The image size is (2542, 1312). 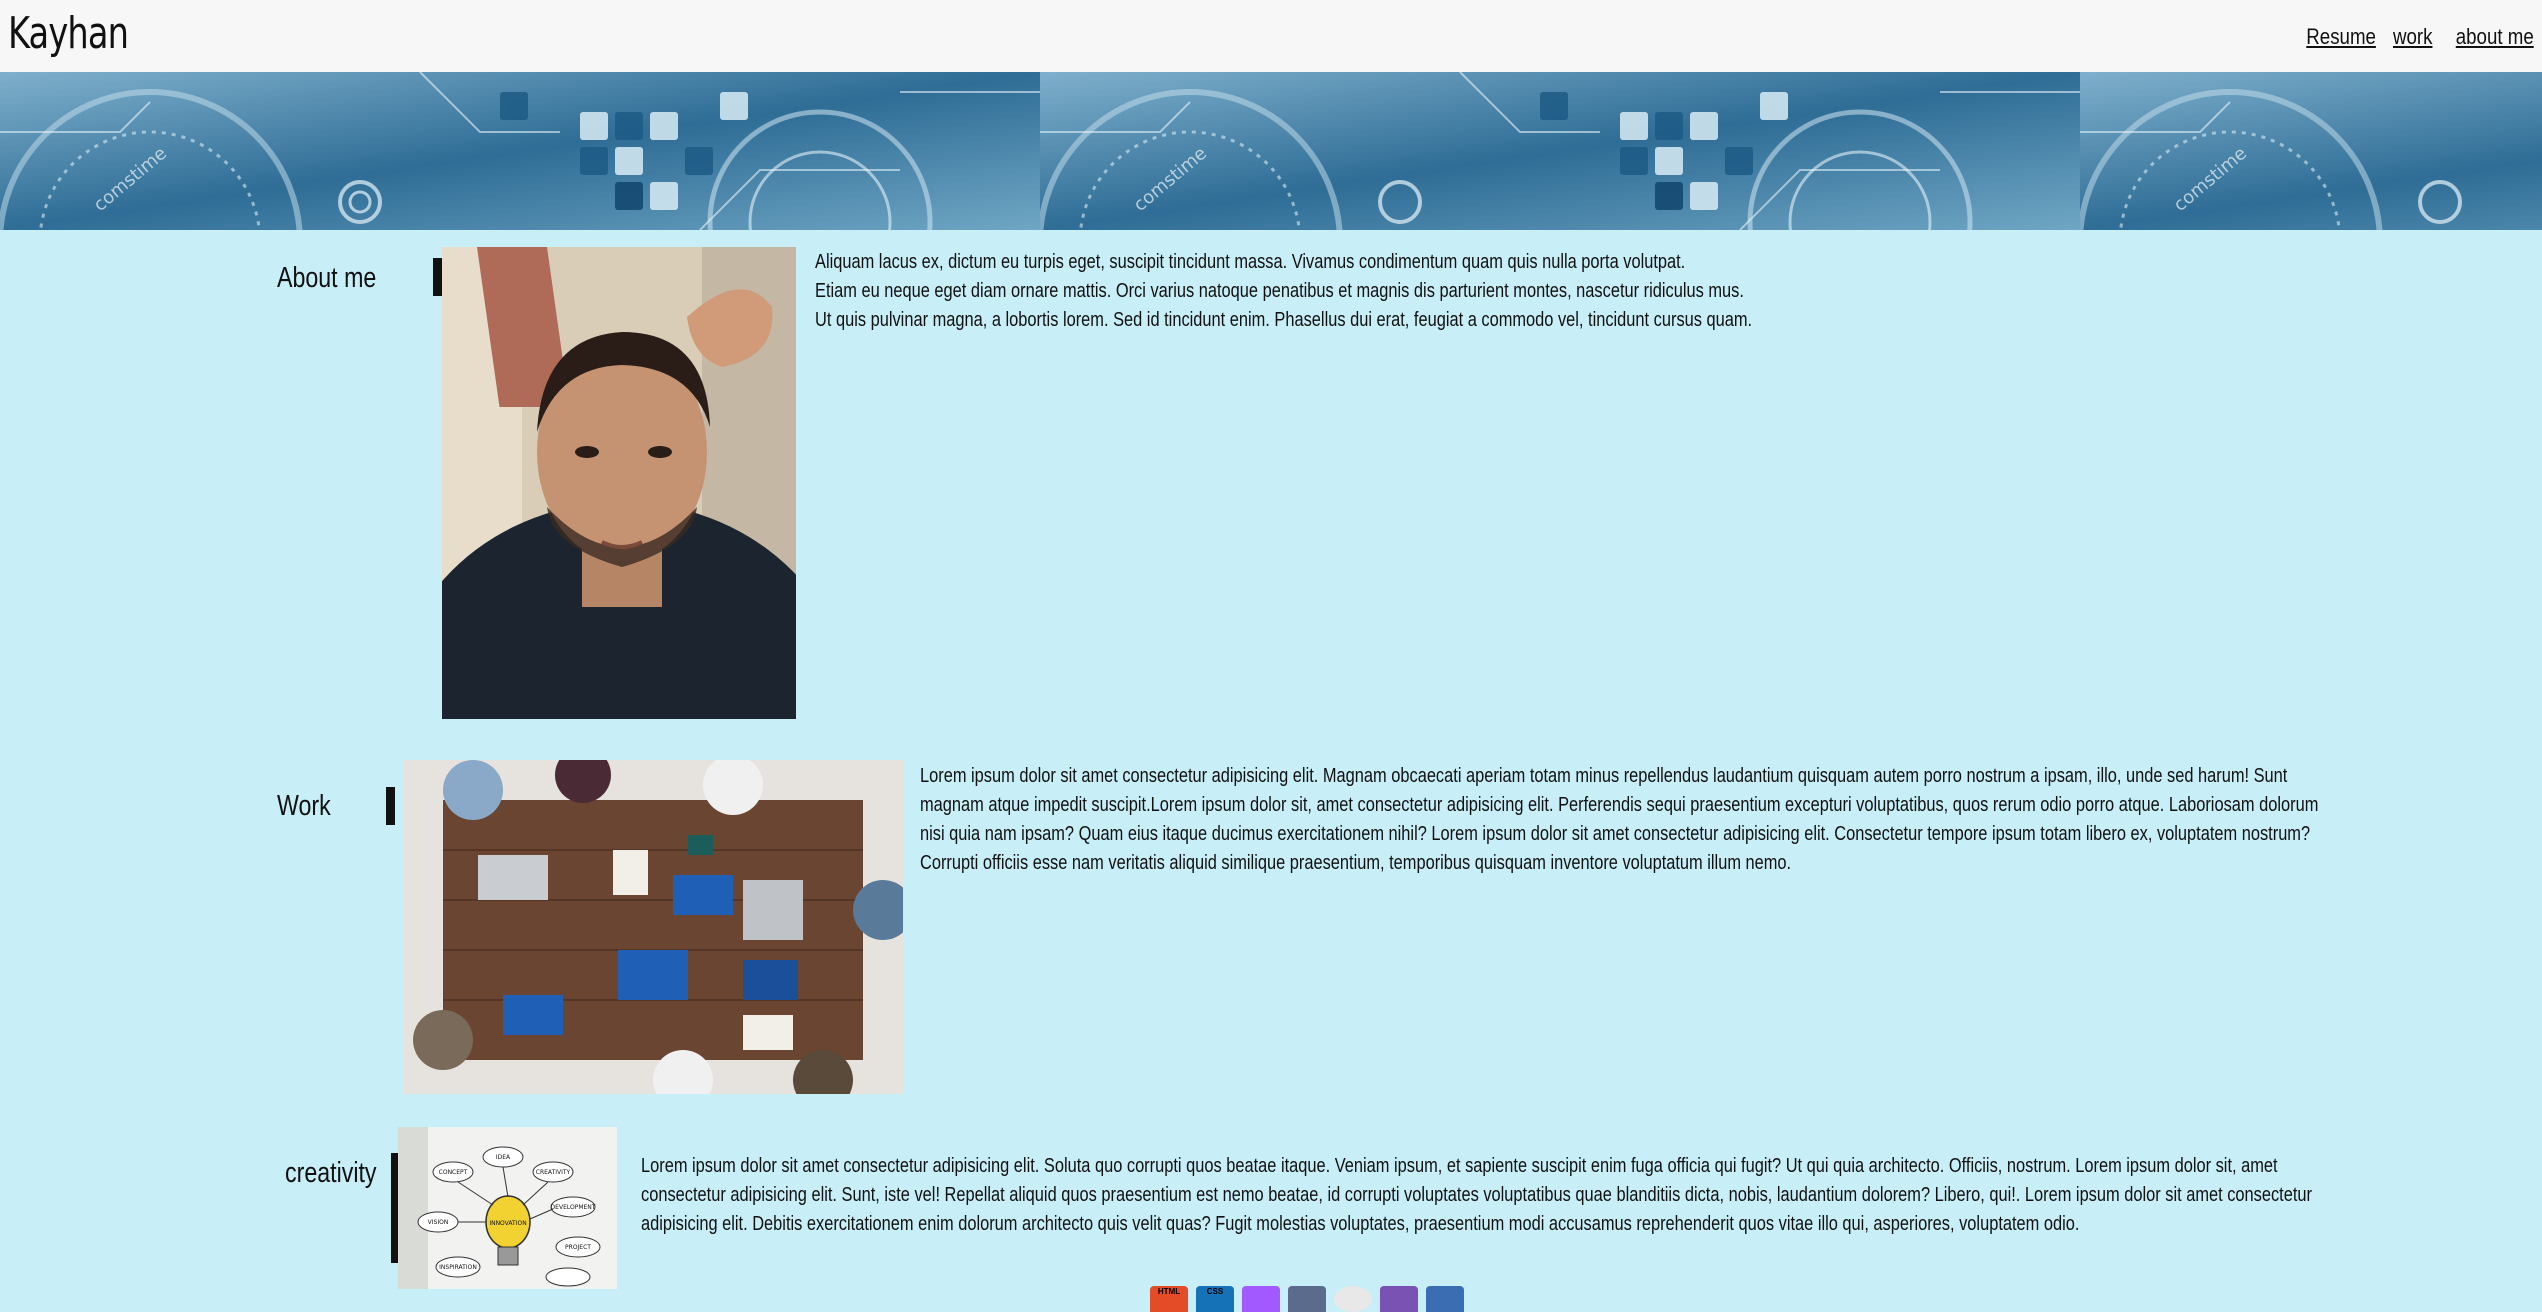 What do you see at coordinates (458, 1267) in the screenshot?
I see `diagram-word: INSPIRATION` at bounding box center [458, 1267].